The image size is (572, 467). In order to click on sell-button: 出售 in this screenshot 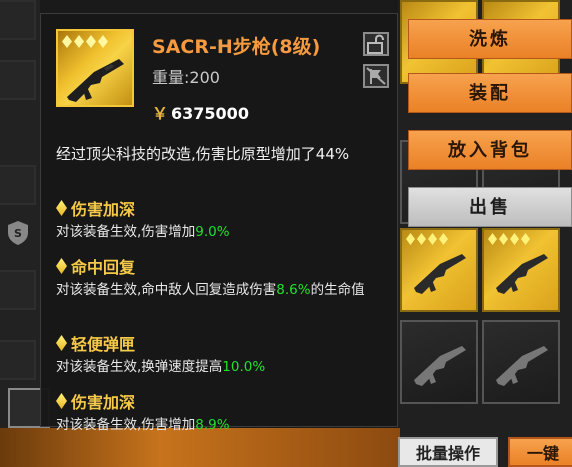, I will do `click(490, 207)`.